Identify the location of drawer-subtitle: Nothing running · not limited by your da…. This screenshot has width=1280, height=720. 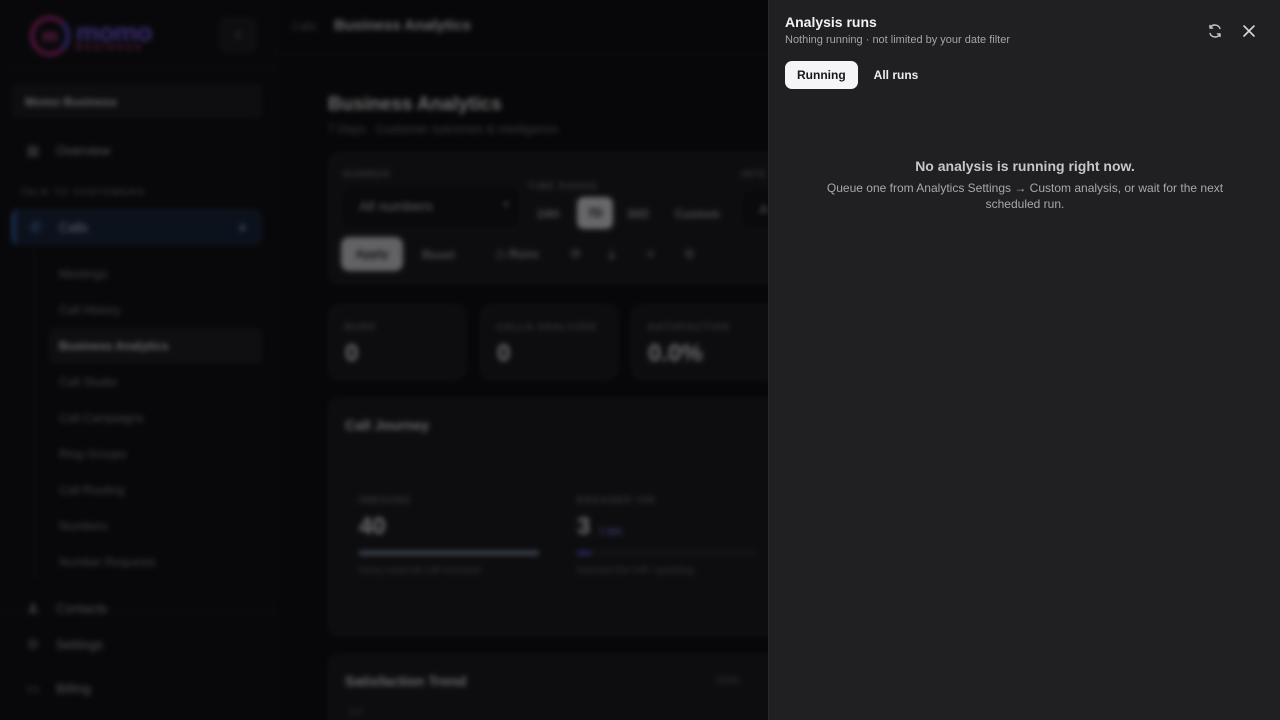
(898, 40).